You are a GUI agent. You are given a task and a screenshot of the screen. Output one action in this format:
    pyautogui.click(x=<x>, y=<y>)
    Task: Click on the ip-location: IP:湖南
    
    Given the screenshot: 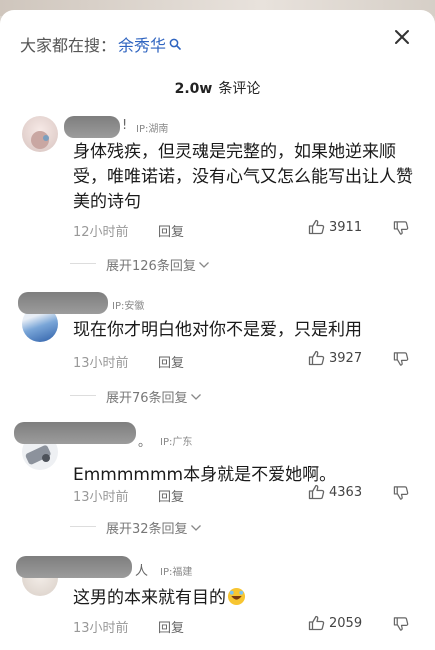 What is the action you would take?
    pyautogui.click(x=152, y=129)
    